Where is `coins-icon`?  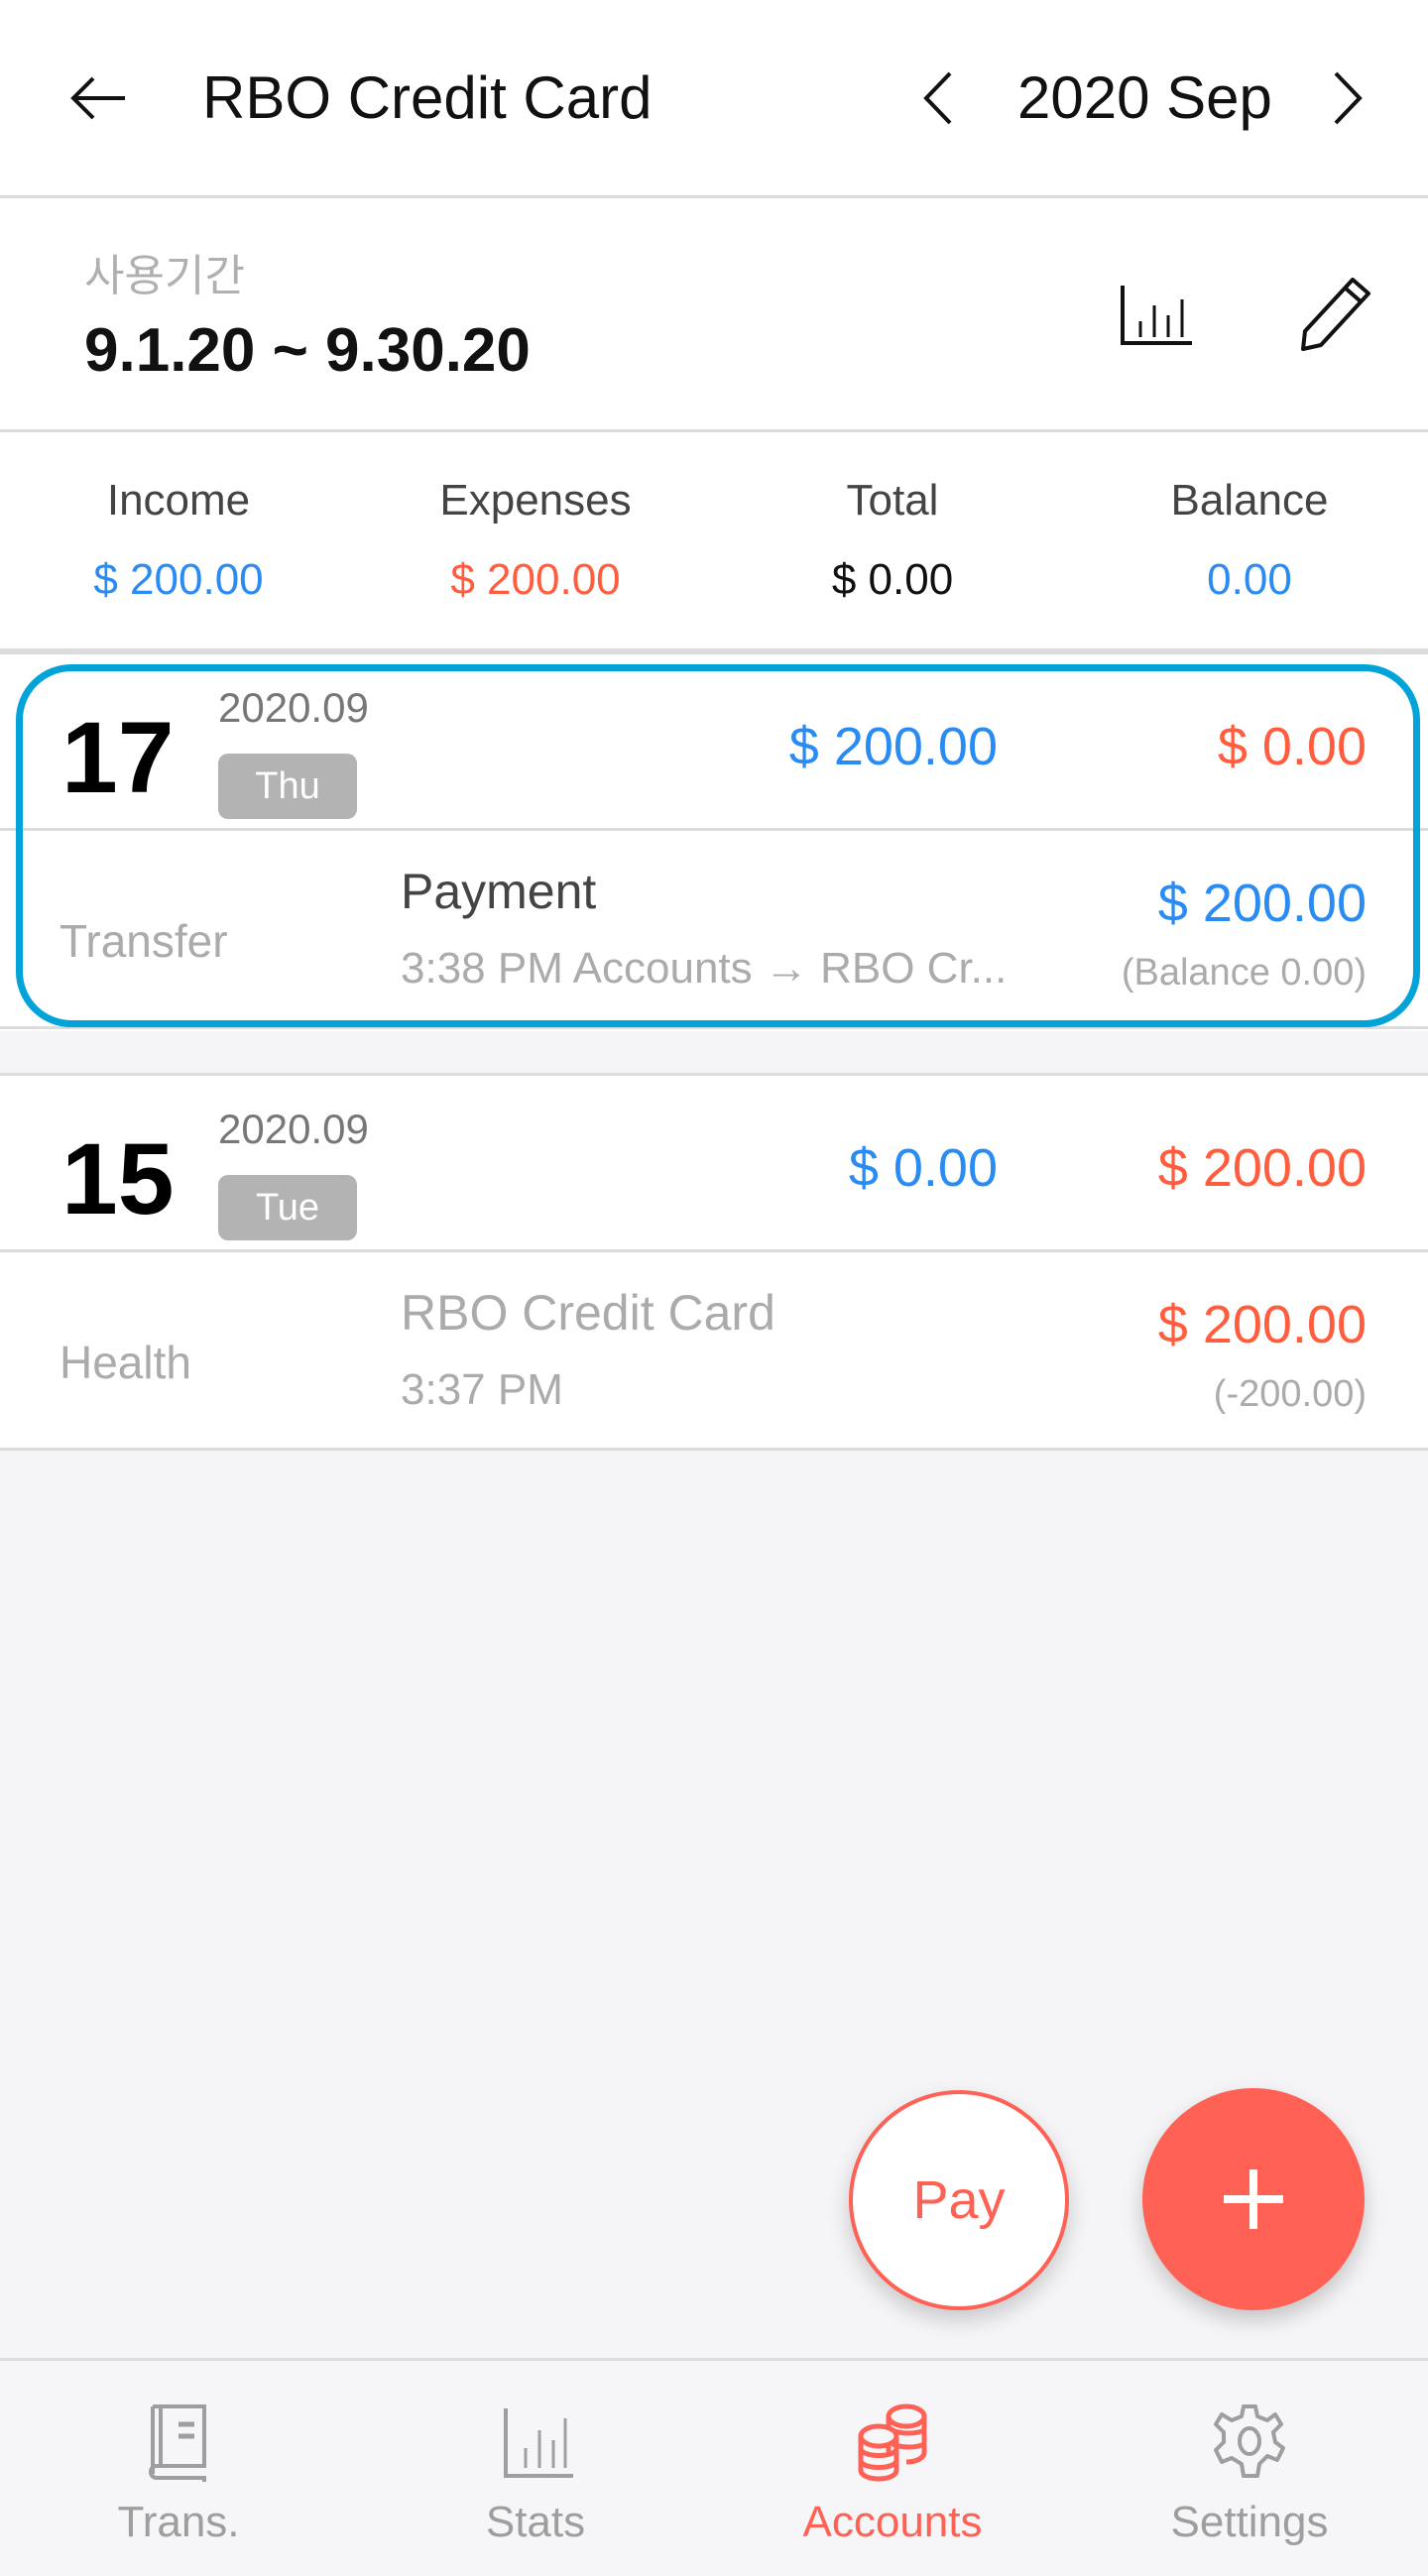 coins-icon is located at coordinates (892, 2443).